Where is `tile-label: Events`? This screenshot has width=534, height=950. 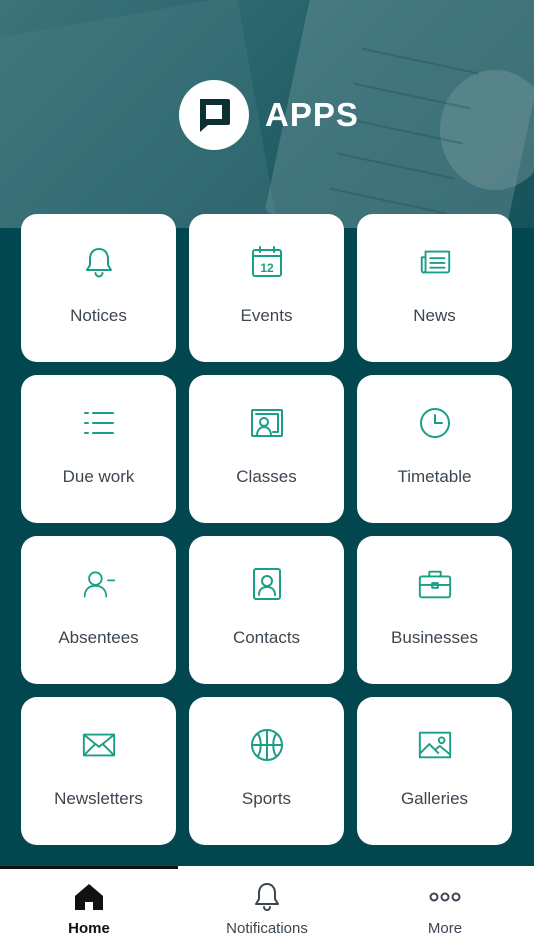 tile-label: Events is located at coordinates (266, 315).